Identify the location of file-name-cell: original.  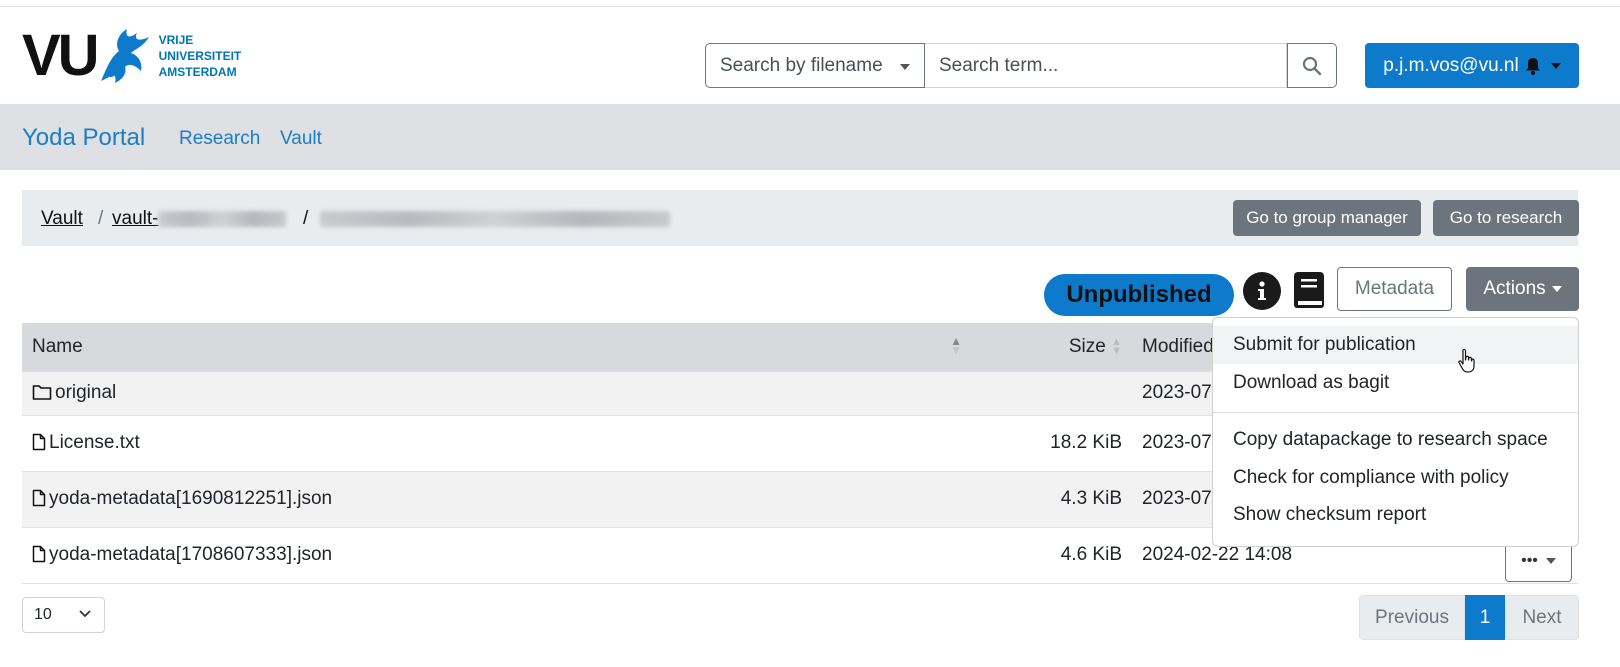
(497, 392).